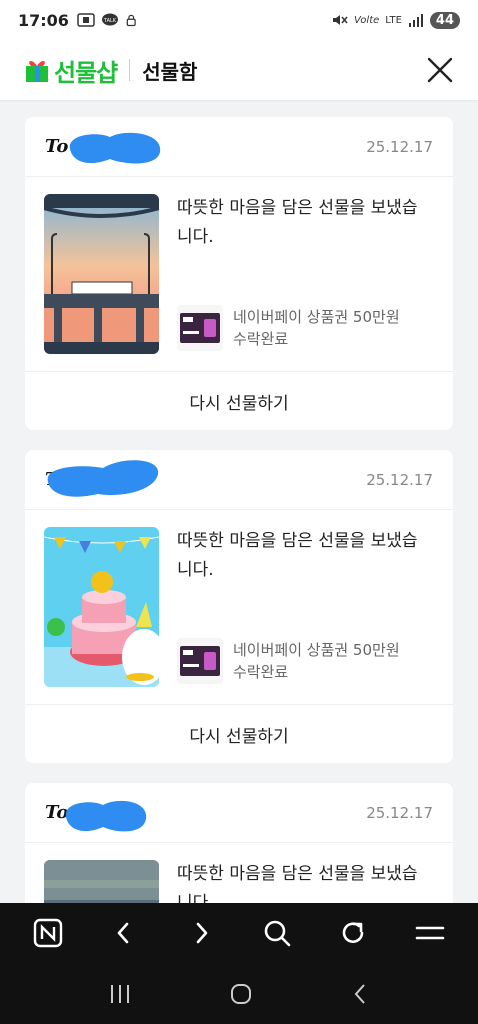 The width and height of the screenshot is (478, 1024). What do you see at coordinates (360, 994) in the screenshot?
I see `system-back-icon` at bounding box center [360, 994].